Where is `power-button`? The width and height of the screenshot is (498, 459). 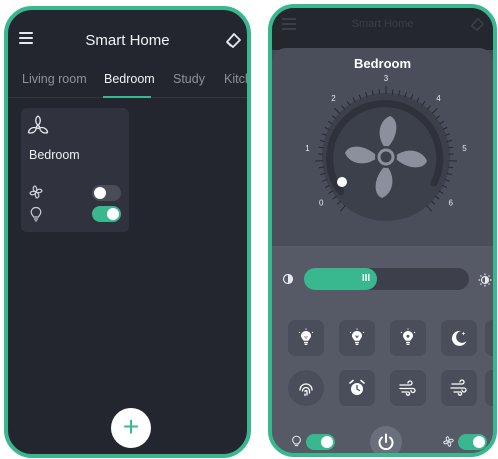 power-button is located at coordinates (386, 439).